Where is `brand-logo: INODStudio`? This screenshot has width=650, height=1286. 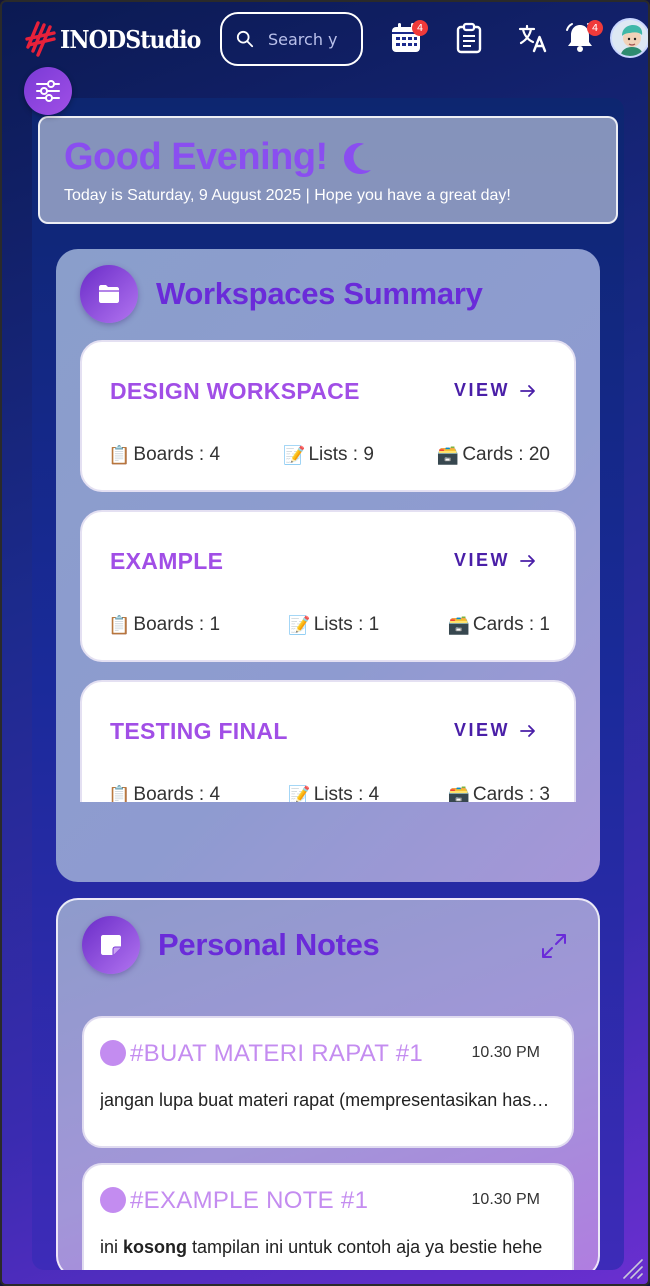
brand-logo: INODStudio is located at coordinates (118, 39).